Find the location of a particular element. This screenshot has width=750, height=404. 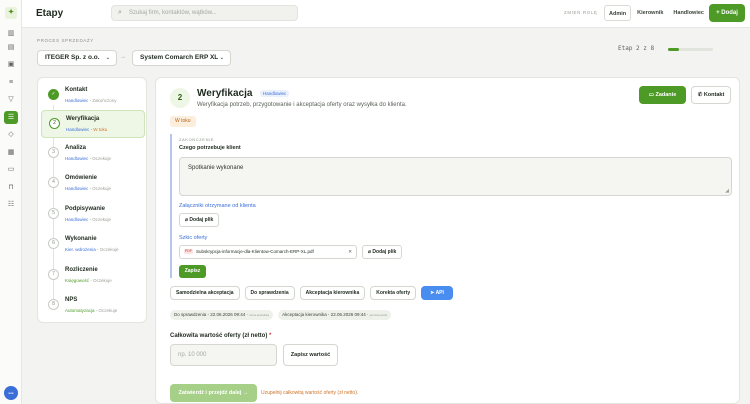

approve-next-button: Zatwierdź i przejdź dalej → is located at coordinates (213, 393).